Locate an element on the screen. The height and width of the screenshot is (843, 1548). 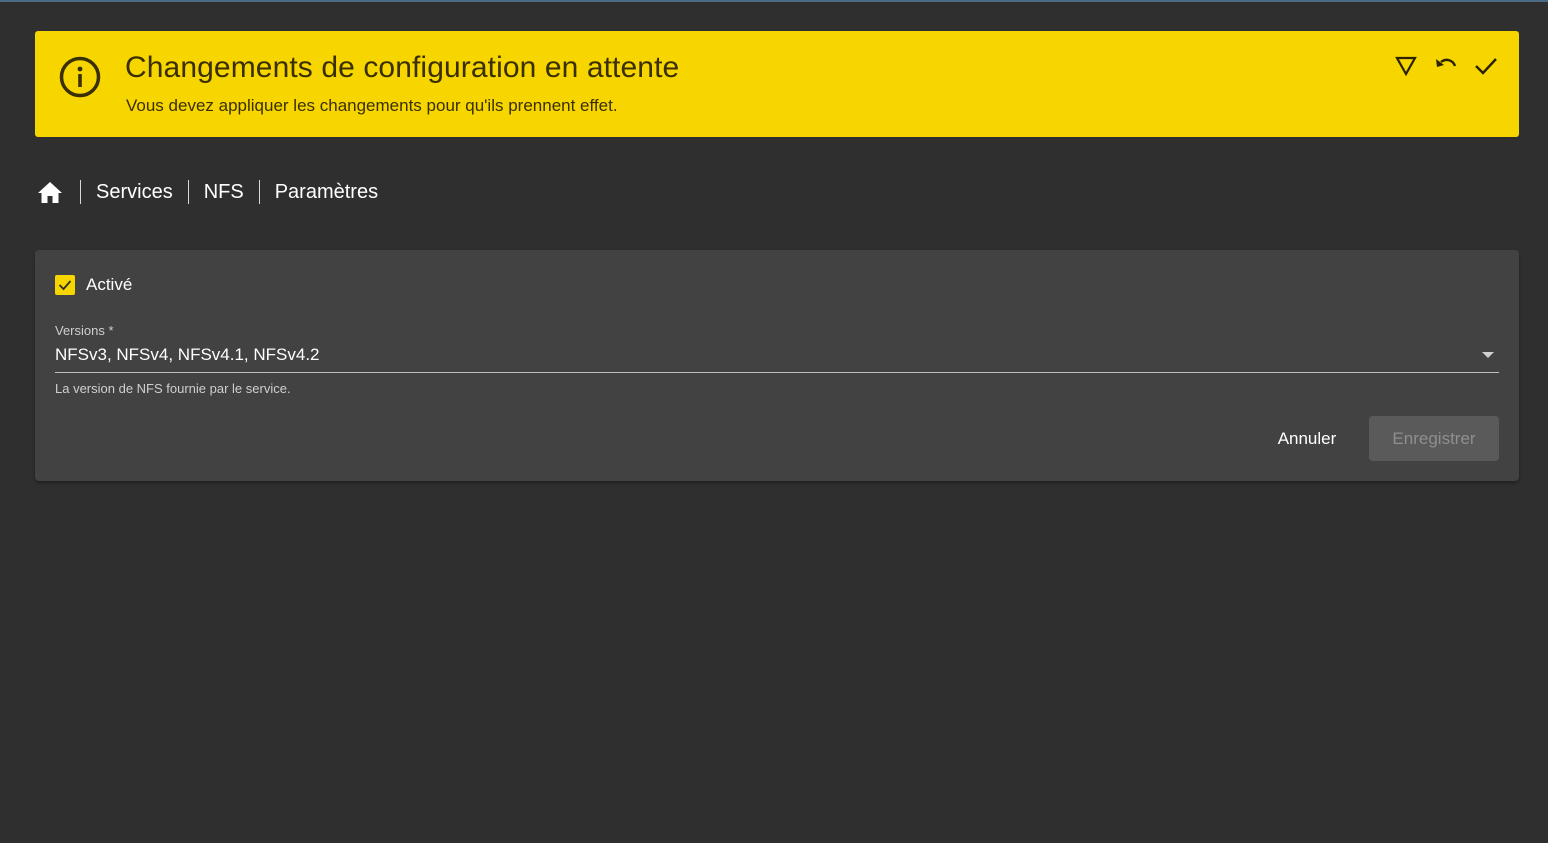
breadcrumb-item-services: Services is located at coordinates (134, 192).